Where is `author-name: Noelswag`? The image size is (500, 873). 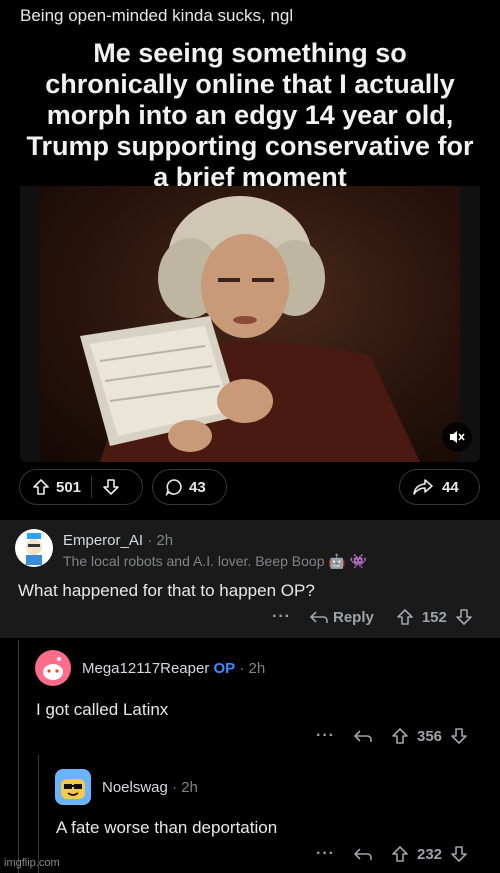
author-name: Noelswag is located at coordinates (135, 787).